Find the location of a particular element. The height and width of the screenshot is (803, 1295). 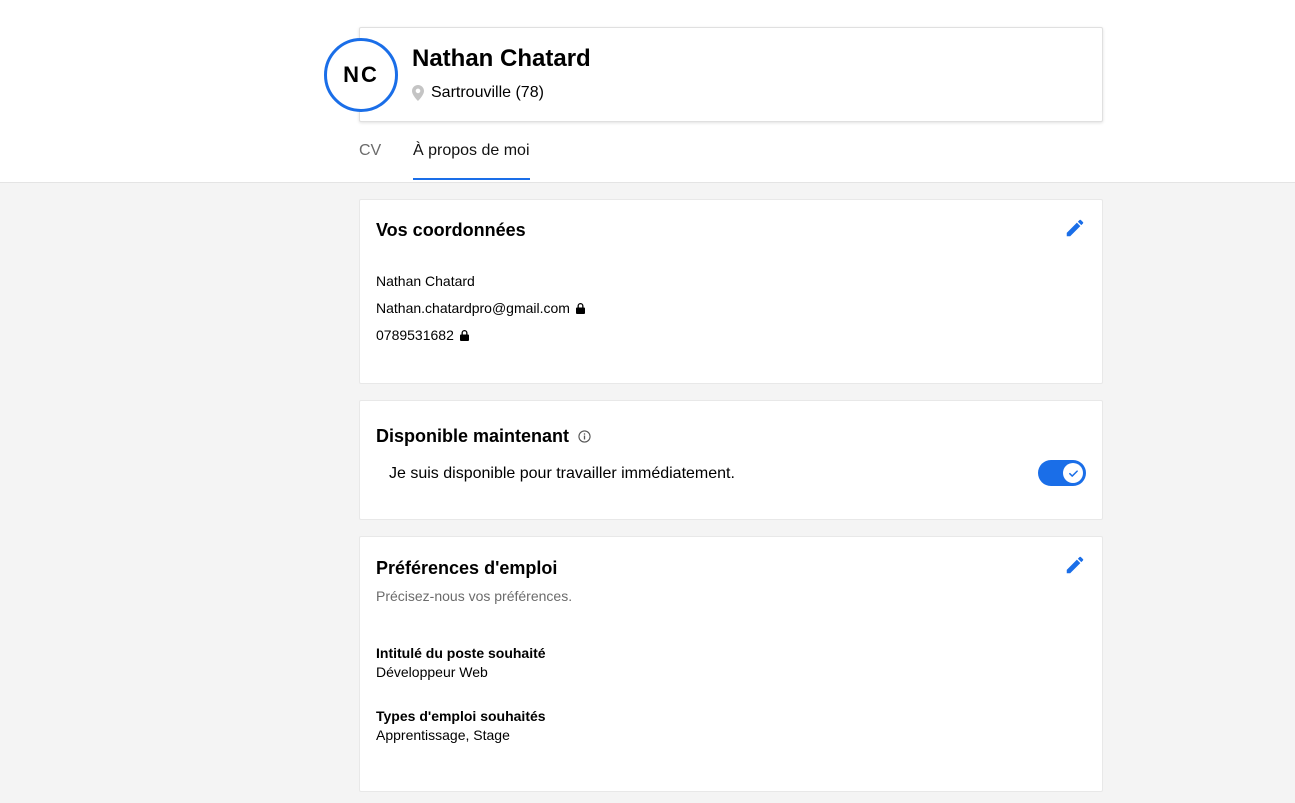

contact-phone: 0789531682 is located at coordinates (422, 335).